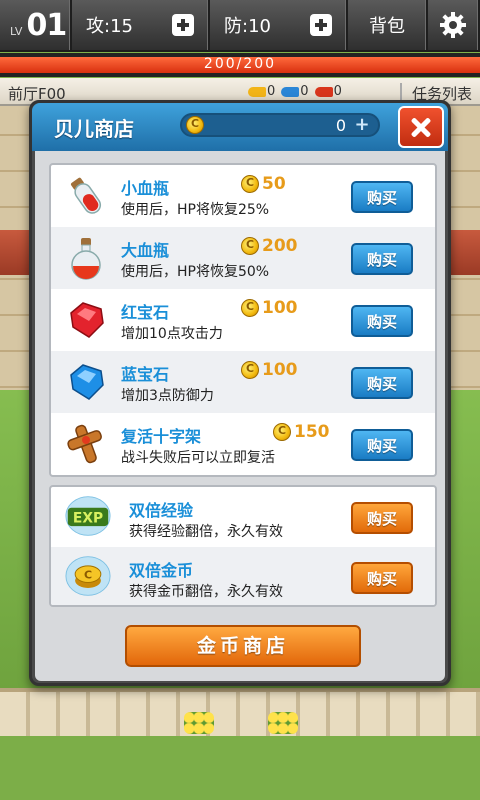  I want to click on exp-badge-icon: EXP, so click(88, 516).